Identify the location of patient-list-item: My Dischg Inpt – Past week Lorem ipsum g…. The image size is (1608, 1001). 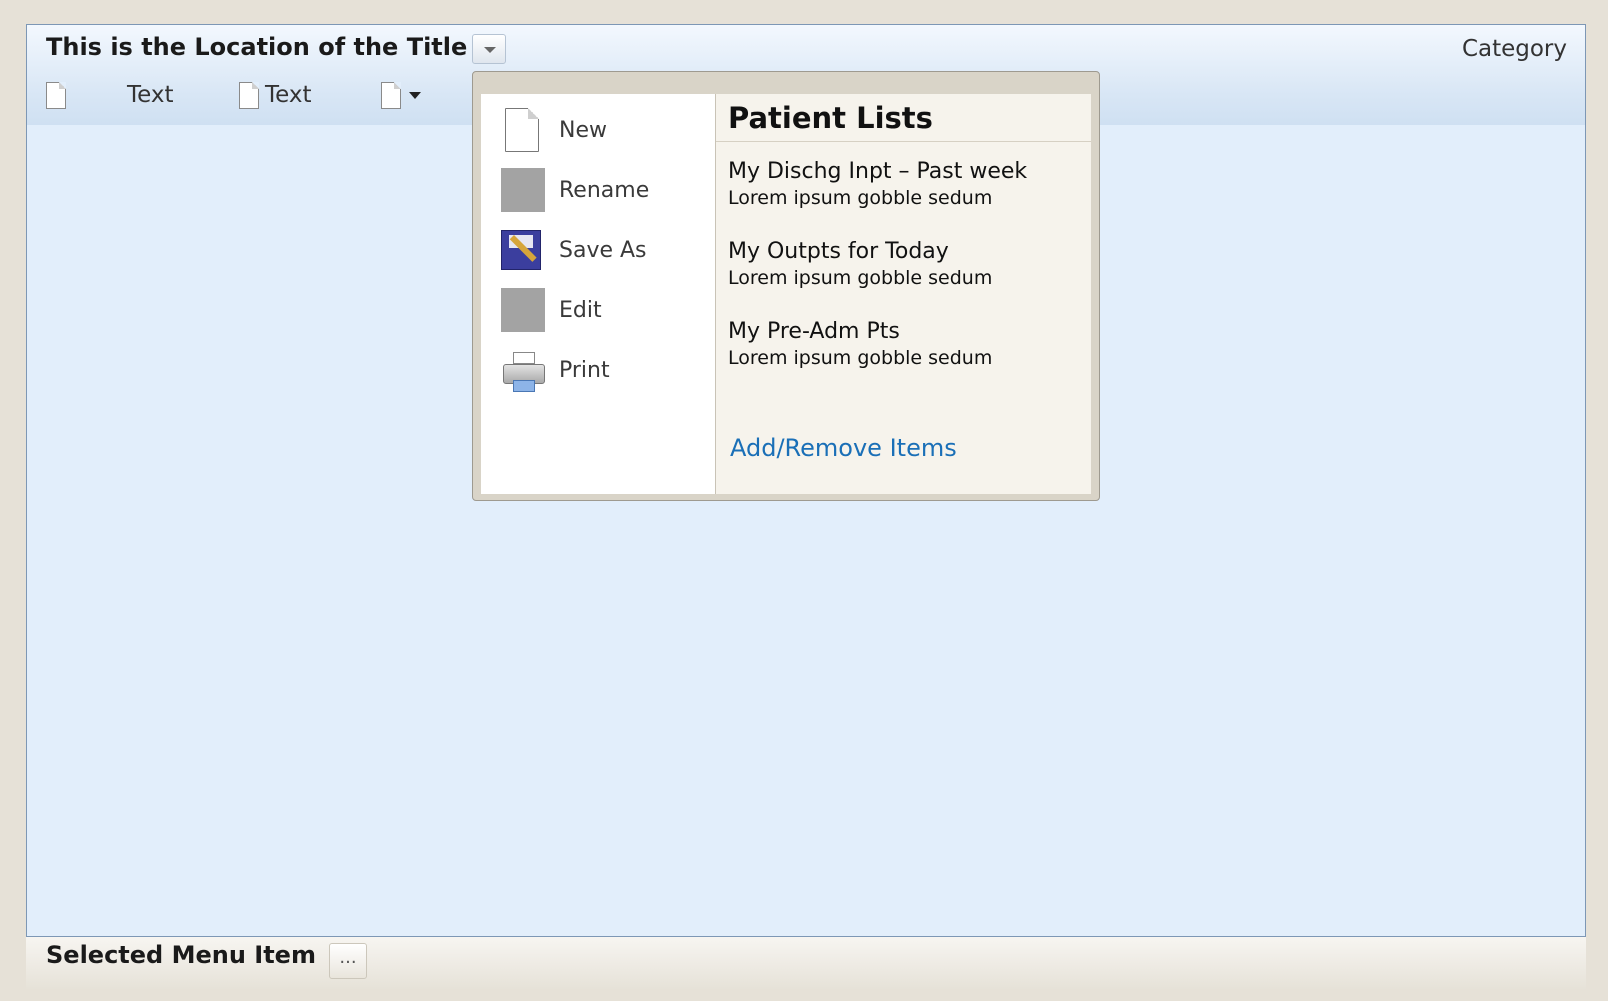
(877, 184).